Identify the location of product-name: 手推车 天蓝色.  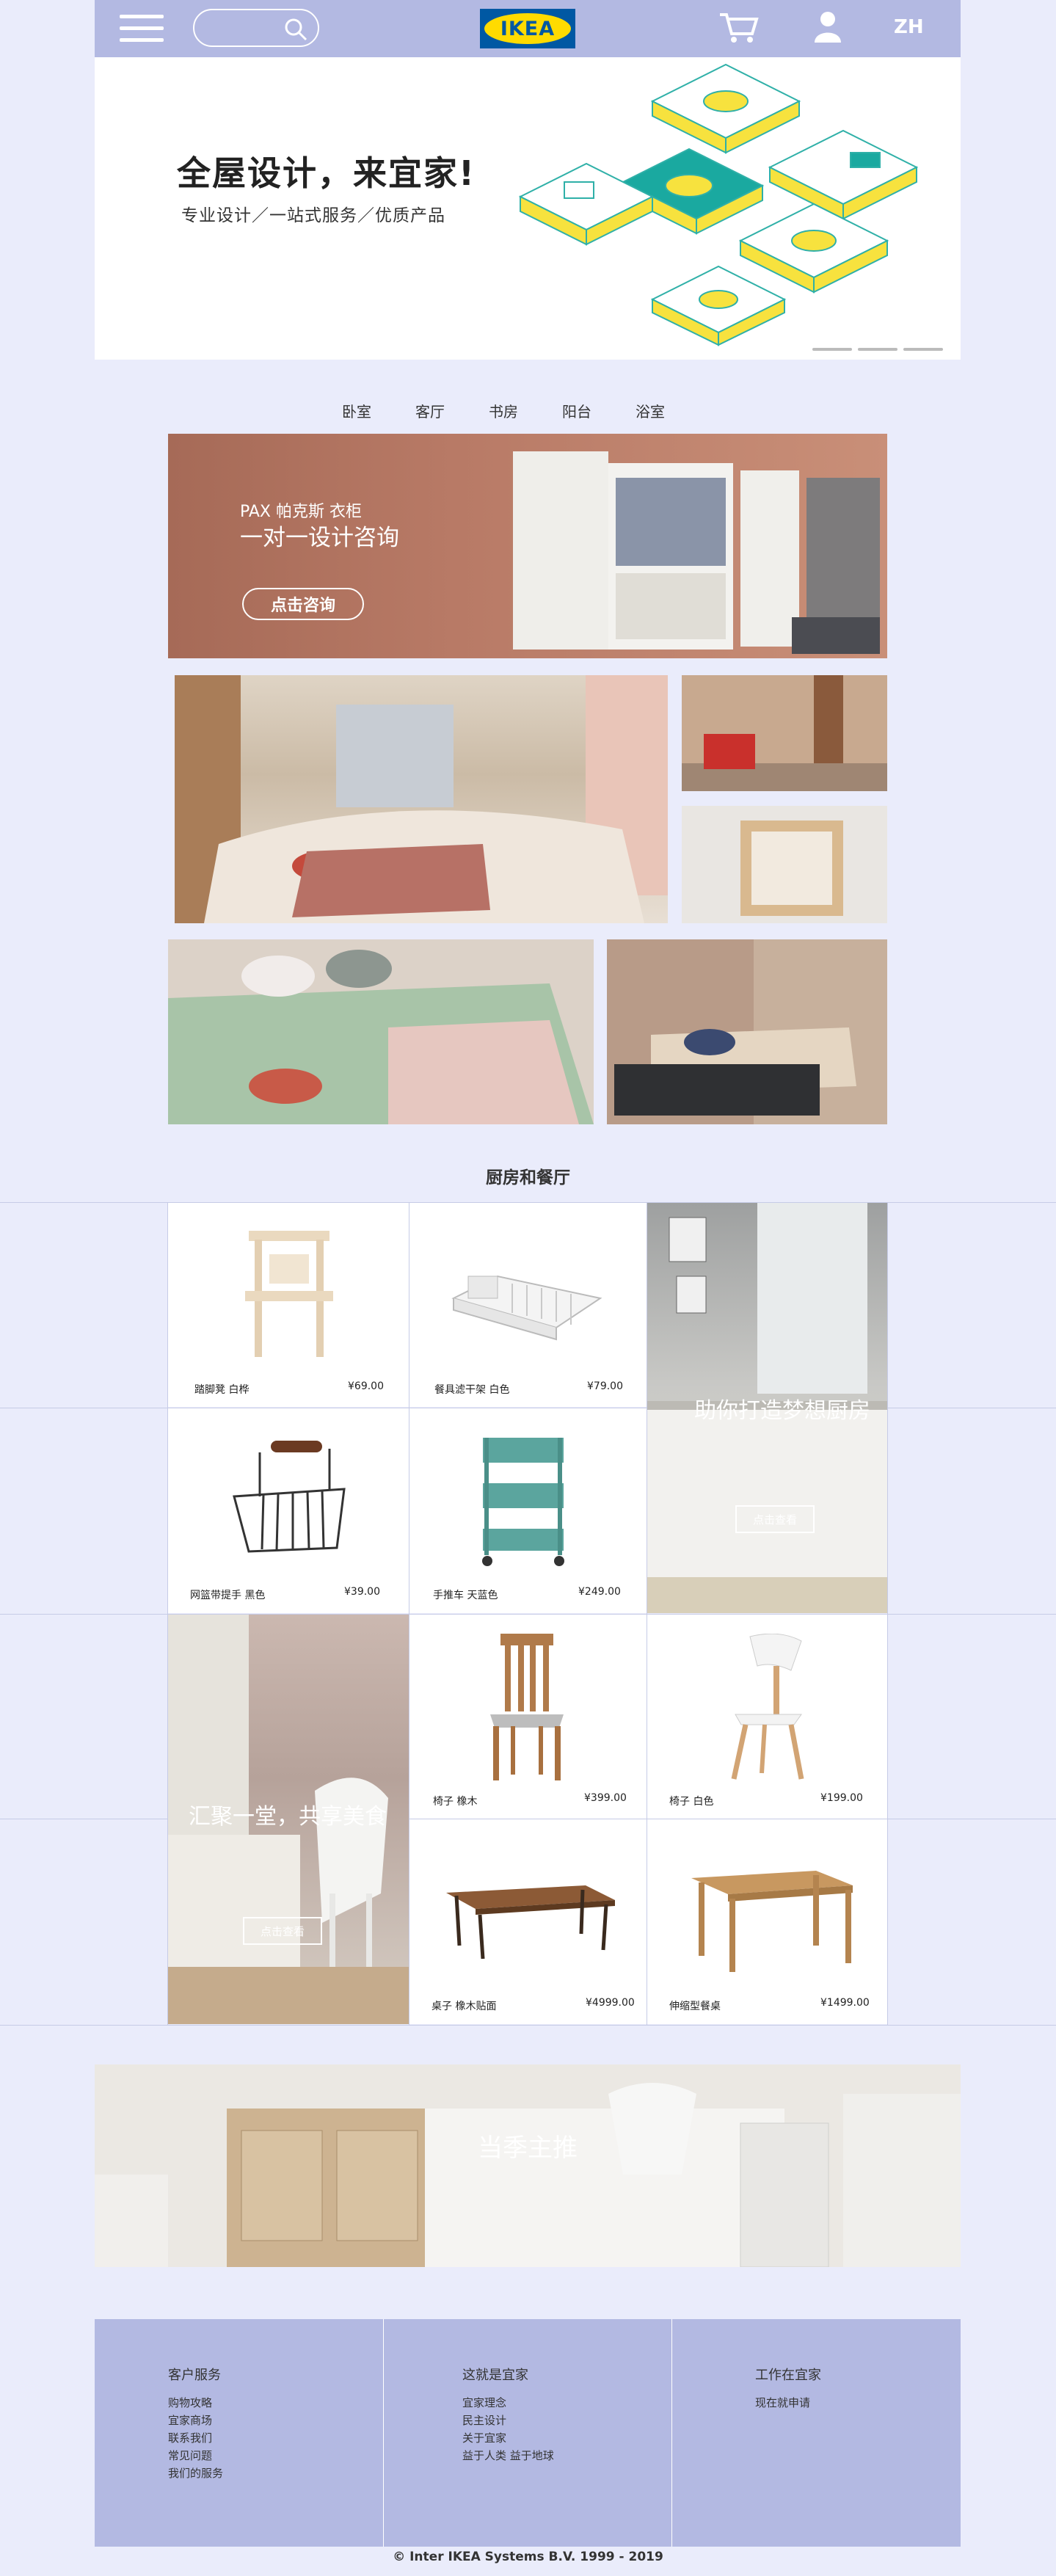
(465, 1595).